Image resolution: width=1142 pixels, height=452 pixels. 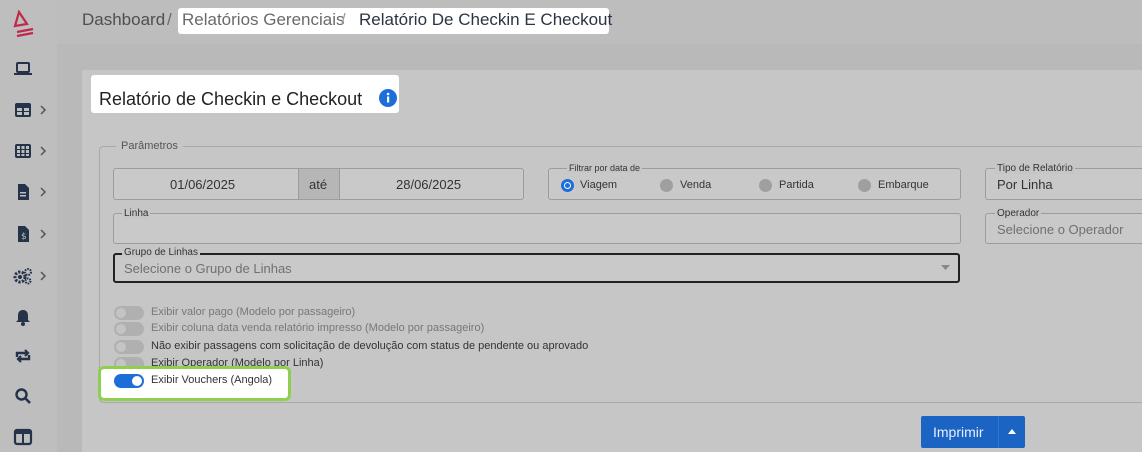 I want to click on search-icon, so click(x=23, y=396).